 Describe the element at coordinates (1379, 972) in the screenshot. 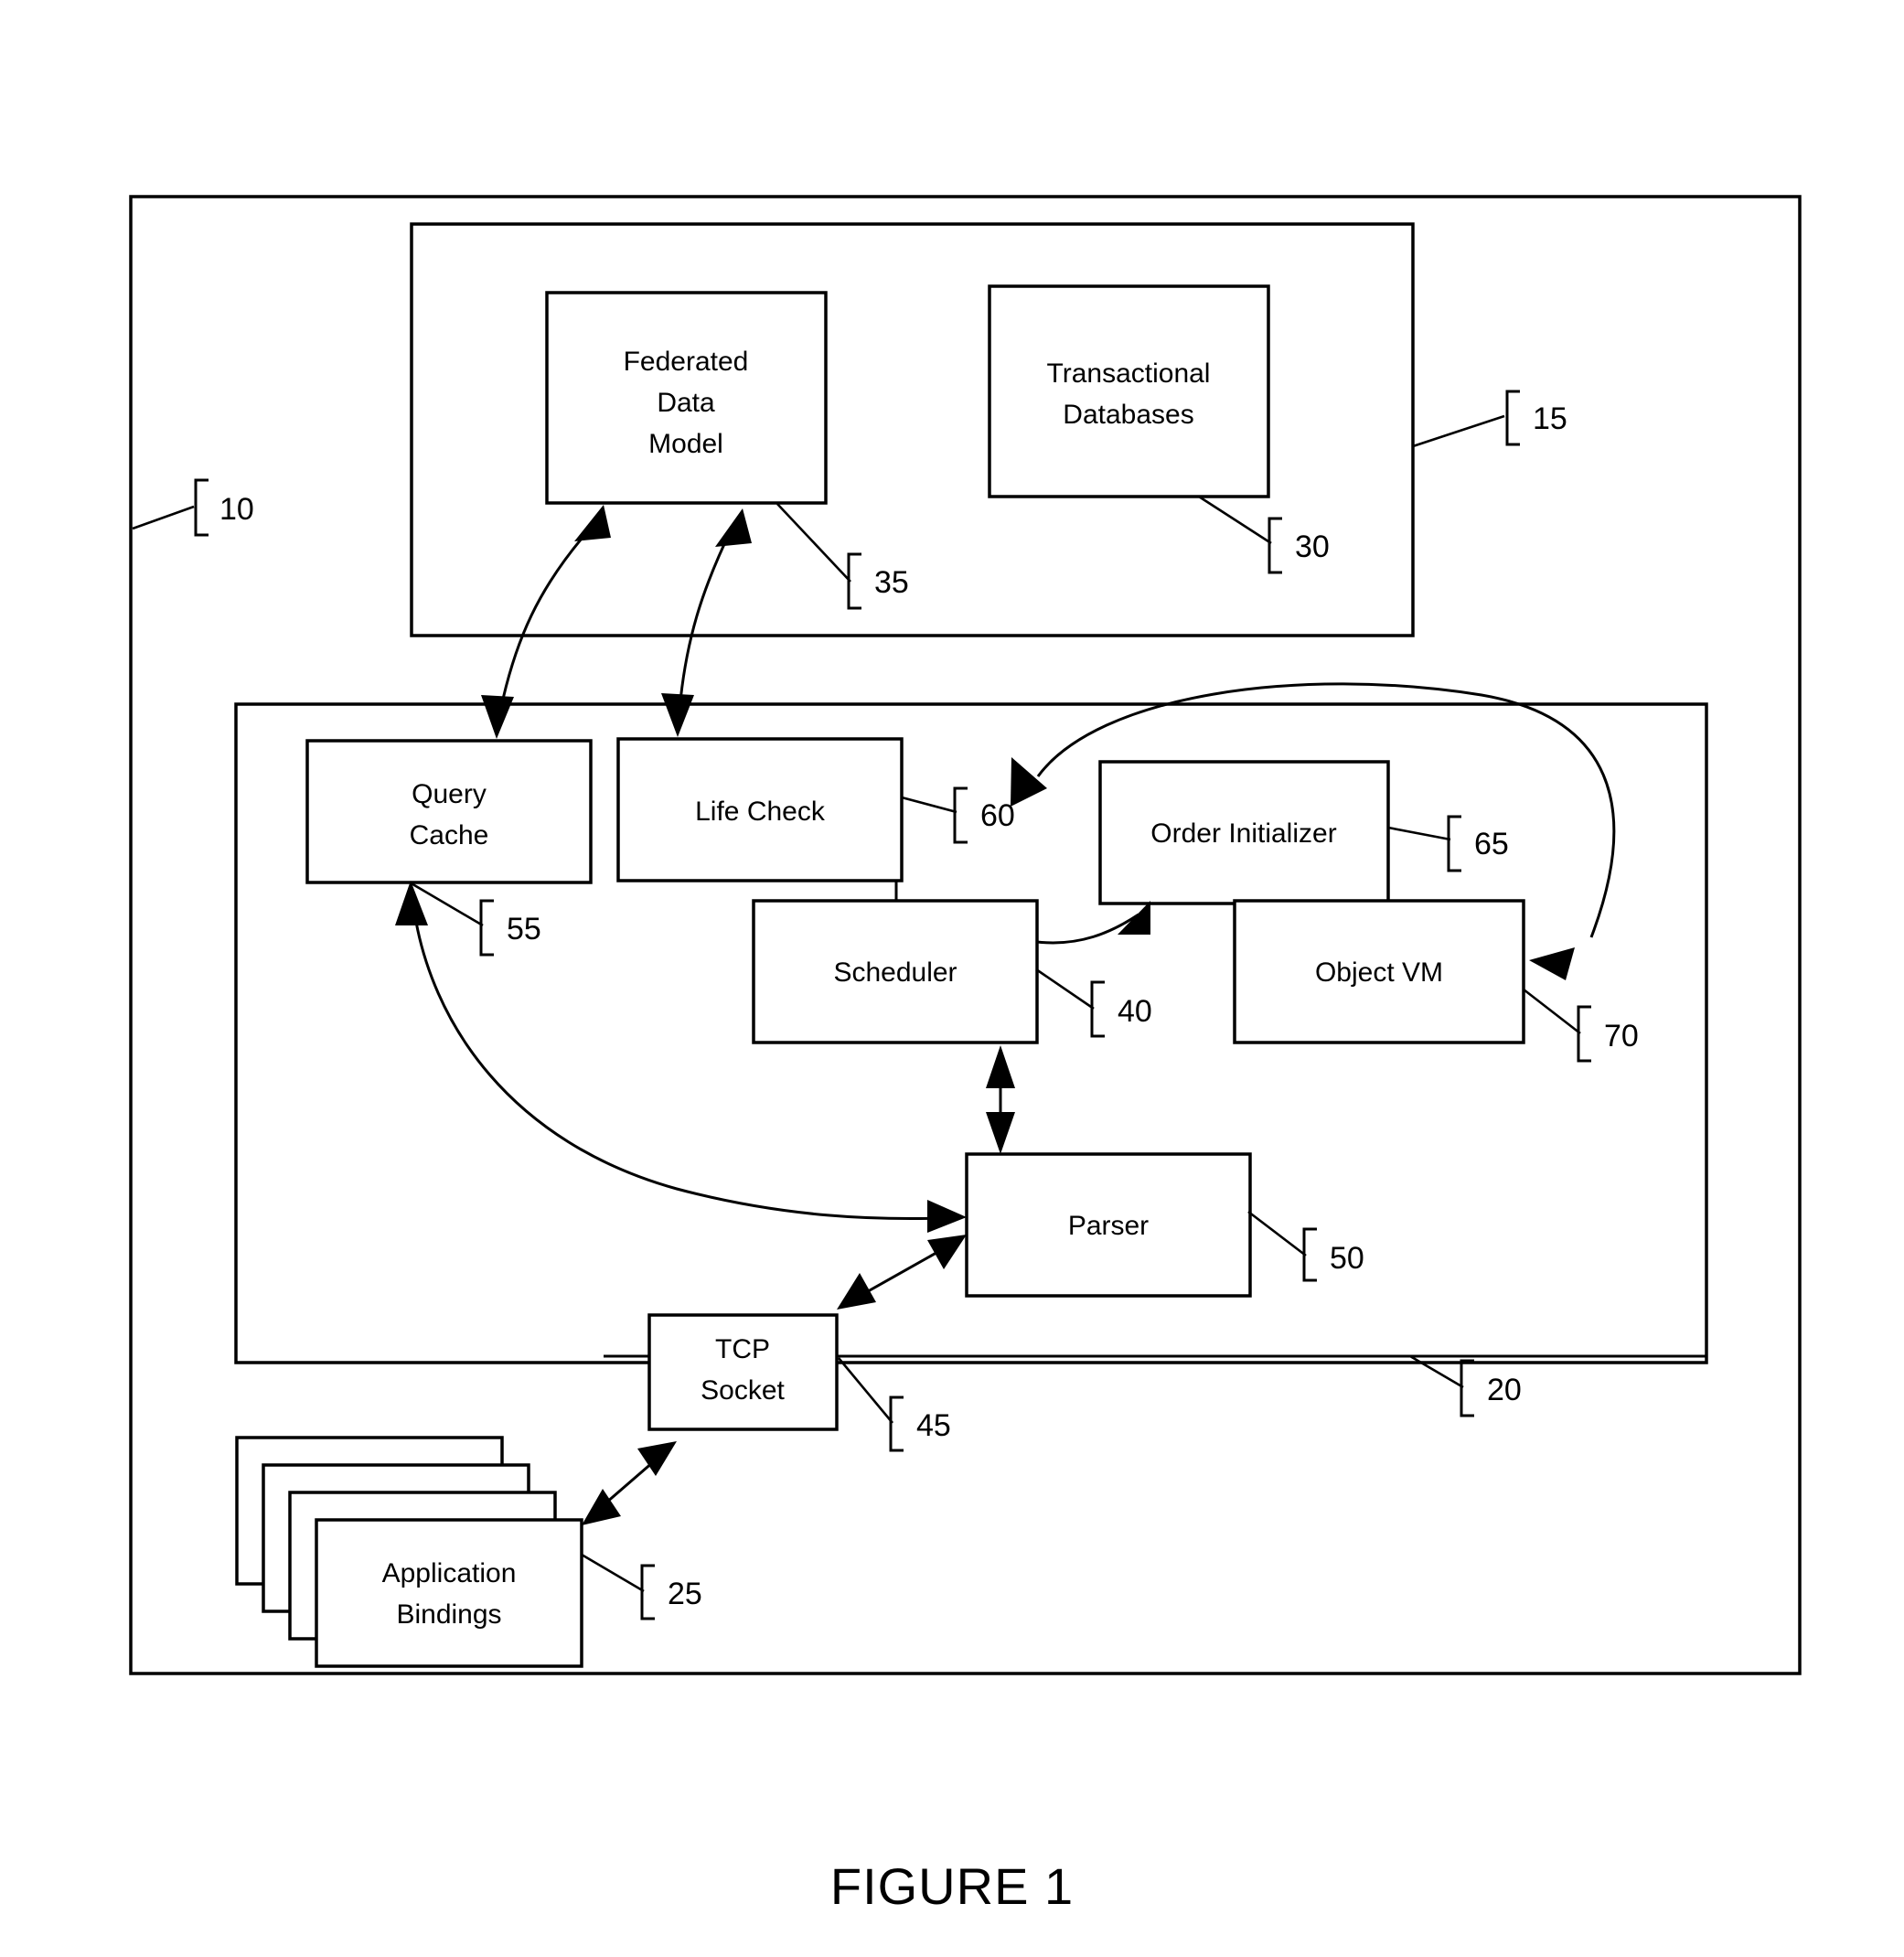

I see `label-object-vm: Object VM` at that location.